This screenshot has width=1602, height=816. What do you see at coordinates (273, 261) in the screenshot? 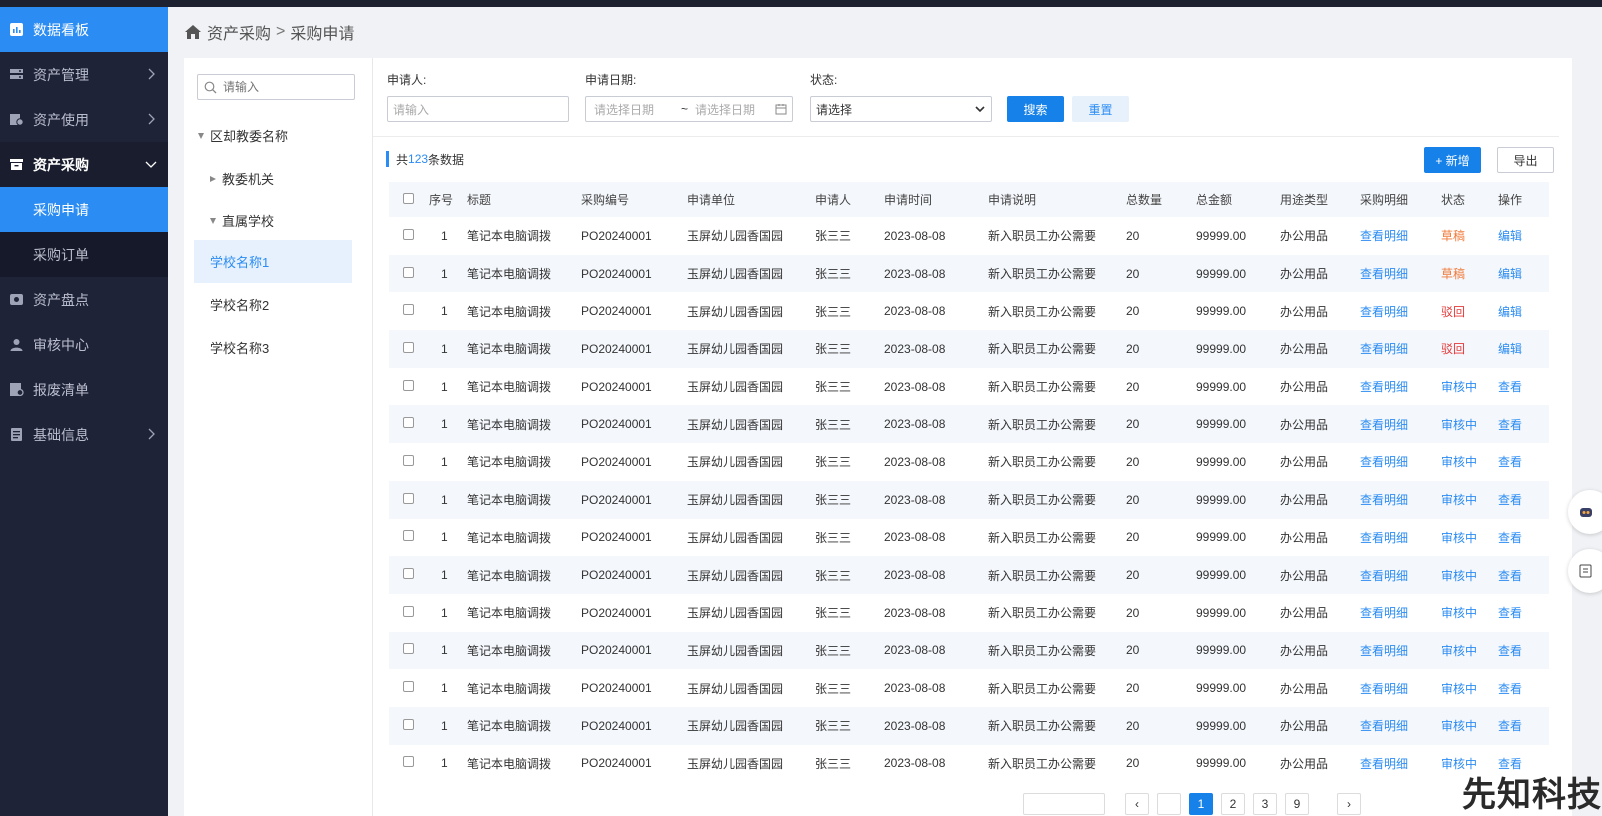
I see `tree-node-school-1: 学校名称1` at bounding box center [273, 261].